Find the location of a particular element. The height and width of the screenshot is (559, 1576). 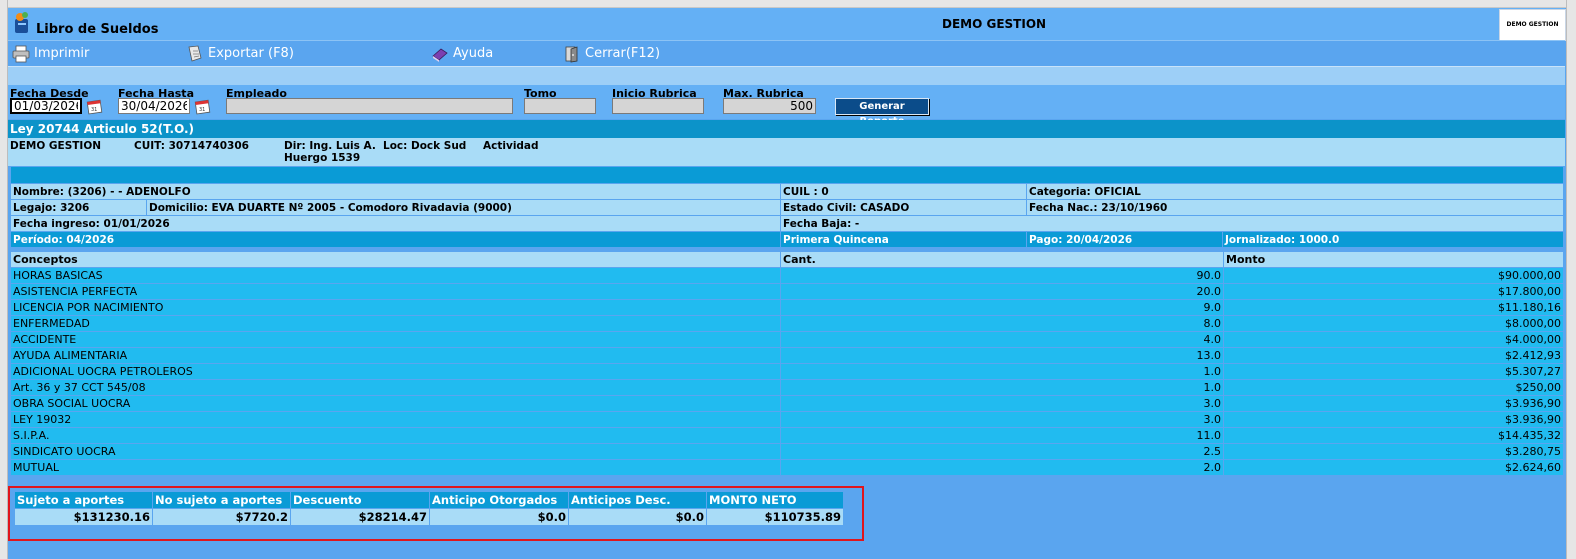

total-header: Sujeto a aportes is located at coordinates (83, 500).